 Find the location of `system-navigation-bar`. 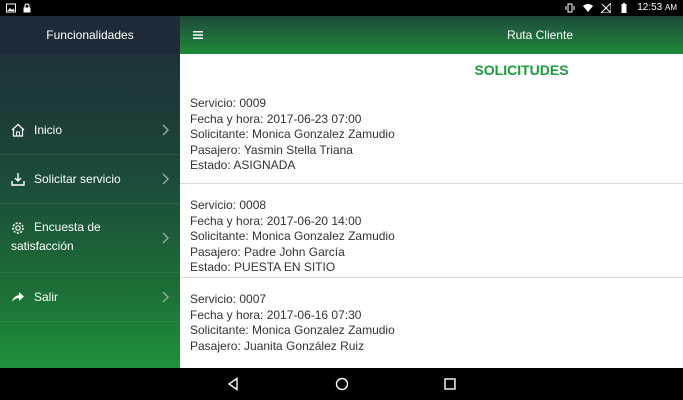

system-navigation-bar is located at coordinates (341, 384).